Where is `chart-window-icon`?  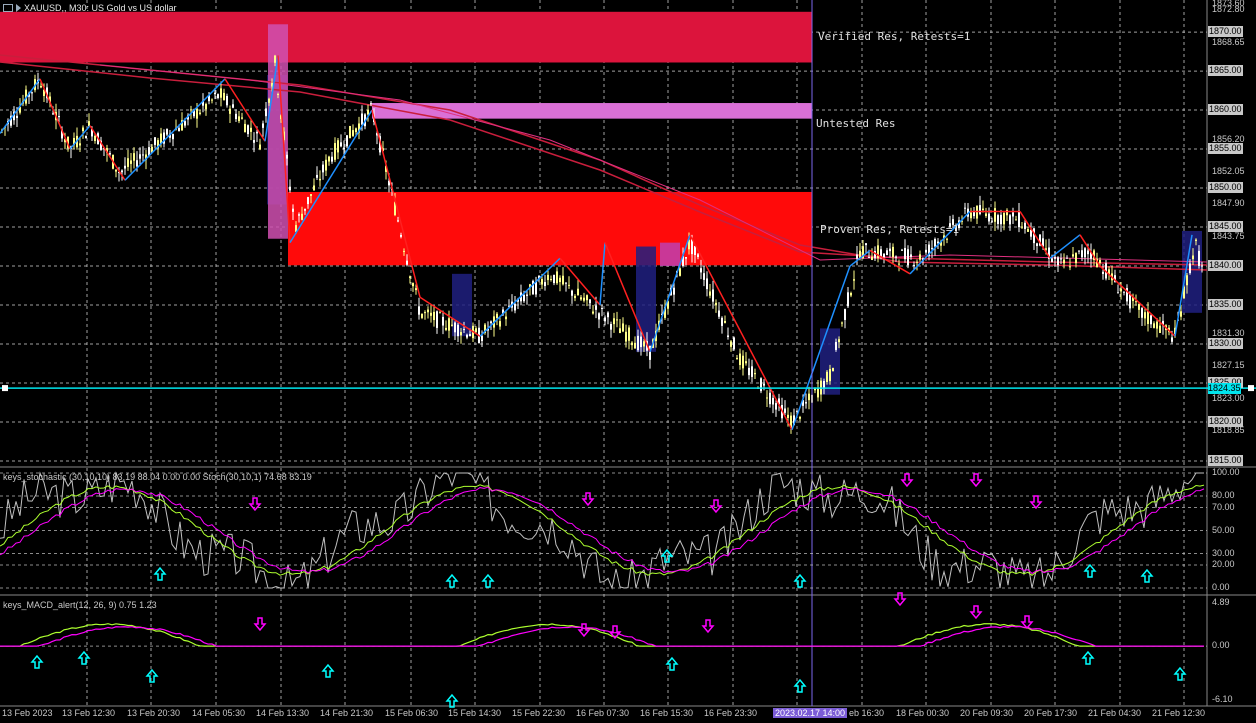
chart-window-icon is located at coordinates (8, 8).